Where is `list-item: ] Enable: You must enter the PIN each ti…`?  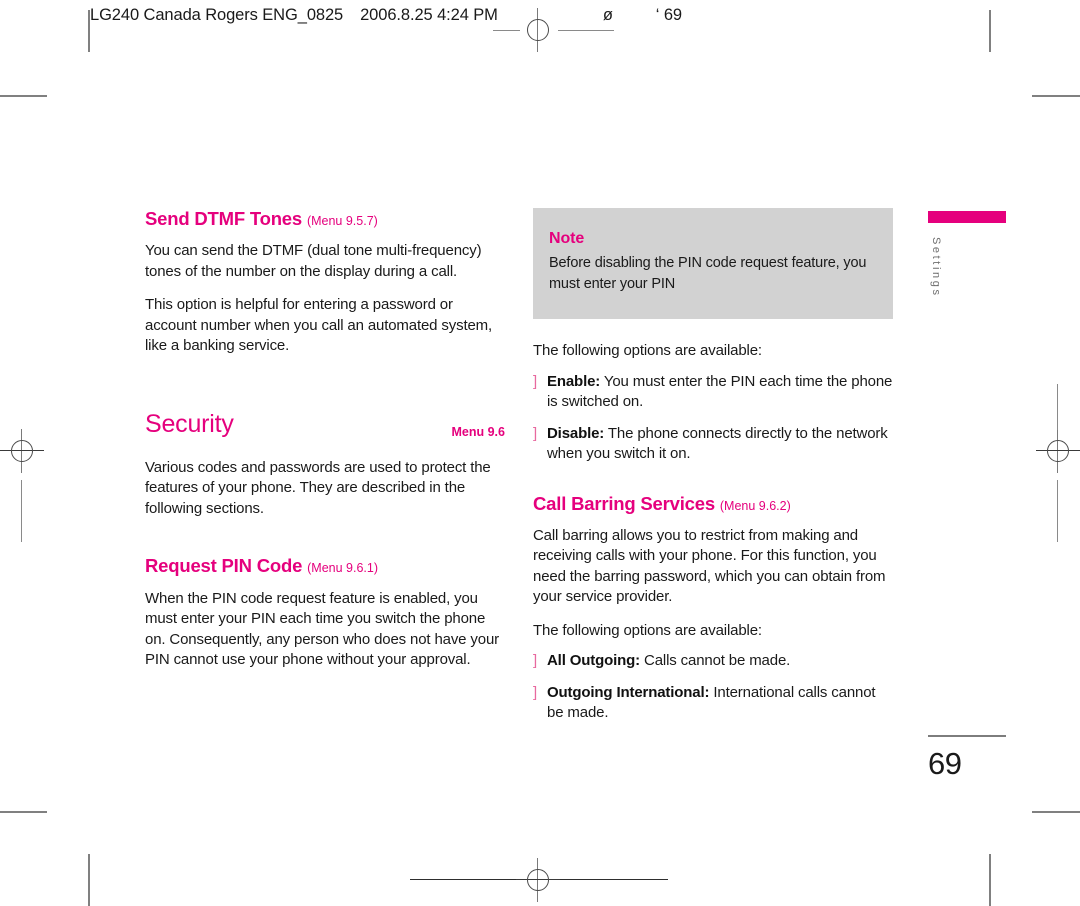
list-item: ] Enable: You must enter the PIN each ti… is located at coordinates (713, 392).